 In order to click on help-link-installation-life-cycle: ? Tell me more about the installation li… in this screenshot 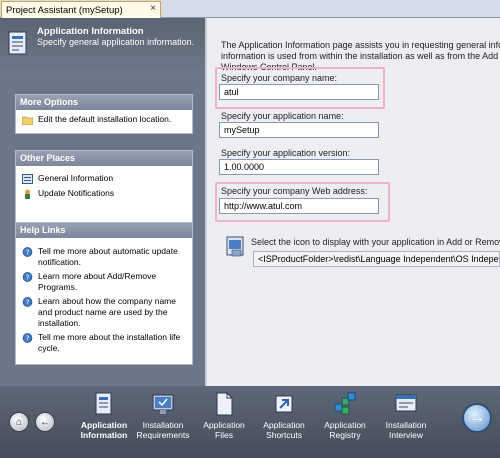, I will do `click(104, 343)`.